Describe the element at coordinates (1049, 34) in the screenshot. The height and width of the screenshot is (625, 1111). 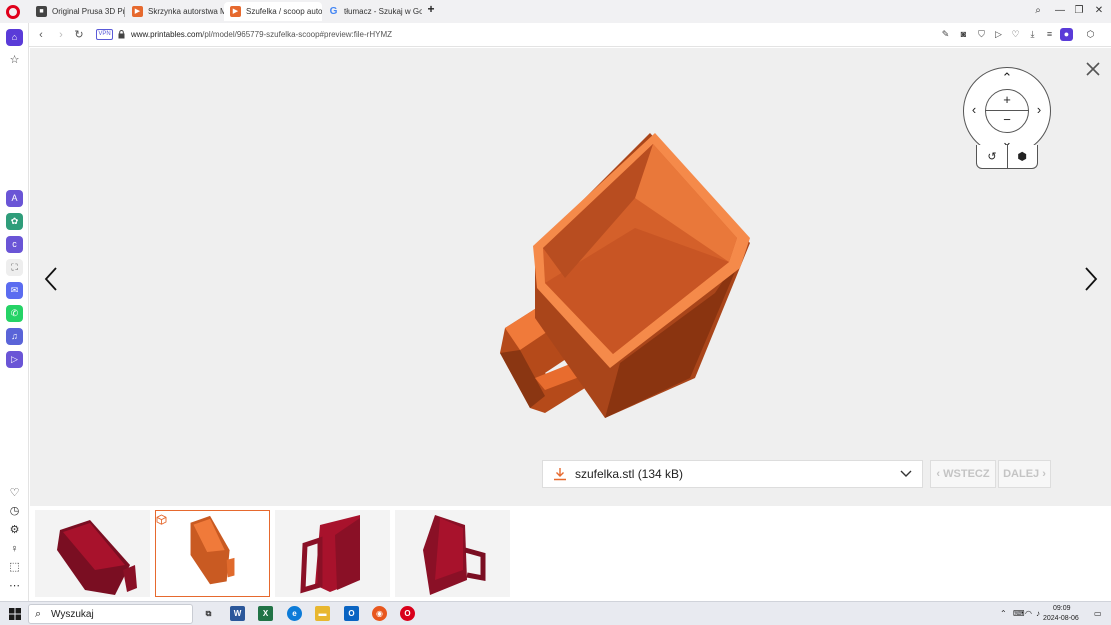
I see `menu-icon: ≡` at that location.